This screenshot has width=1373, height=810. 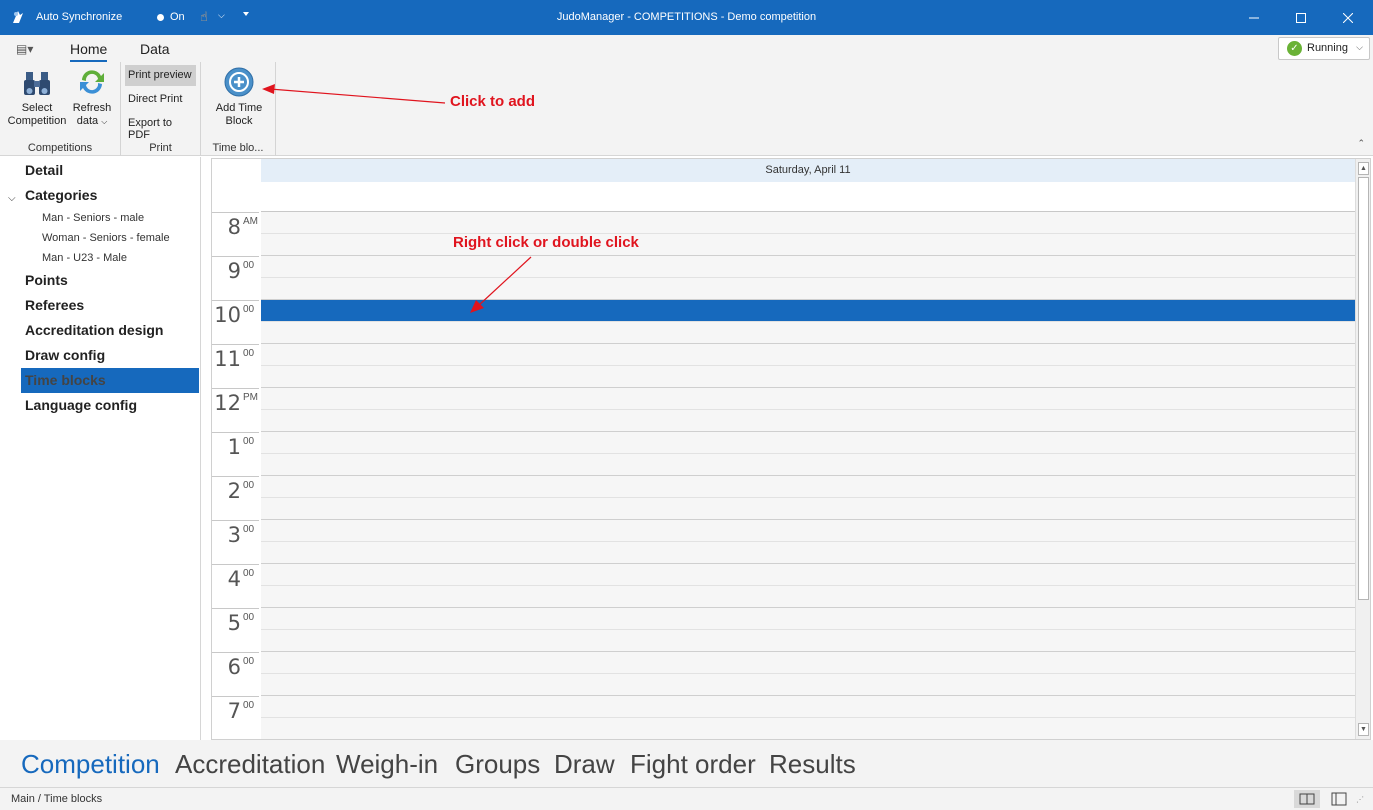 What do you see at coordinates (1361, 143) in the screenshot?
I see `collapse-ribbon-icon: ⌃` at bounding box center [1361, 143].